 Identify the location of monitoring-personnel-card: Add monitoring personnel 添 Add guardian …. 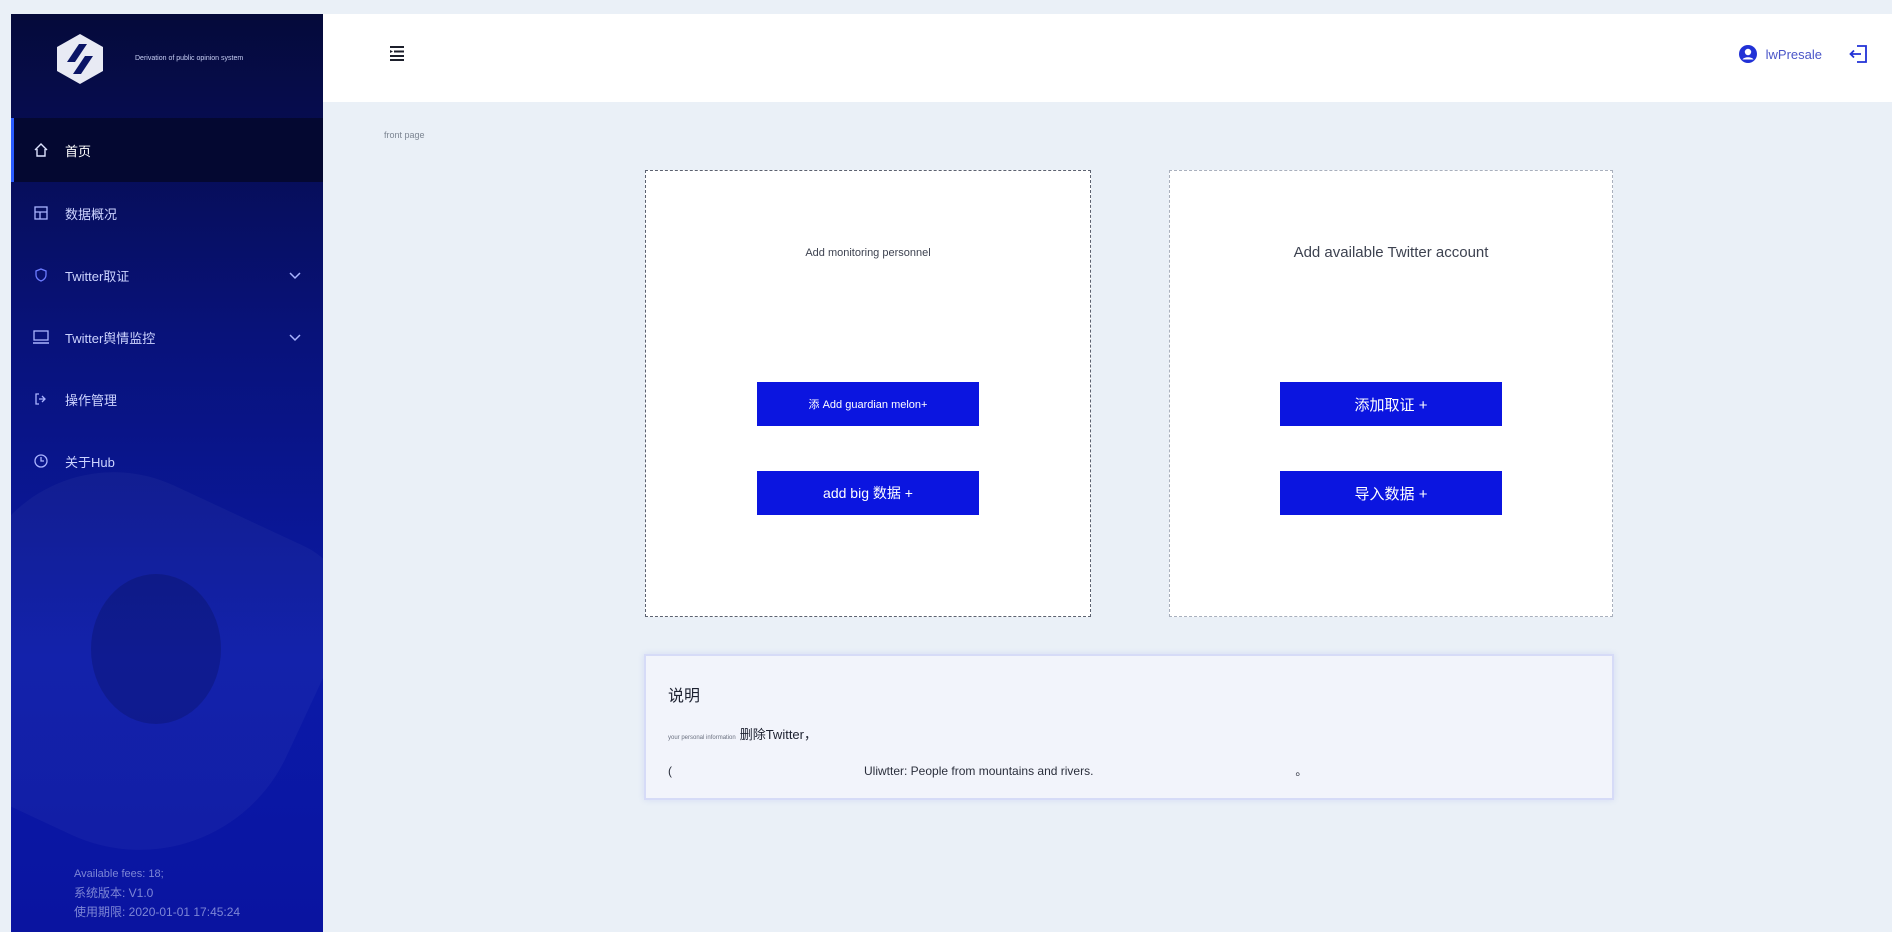
(868, 393).